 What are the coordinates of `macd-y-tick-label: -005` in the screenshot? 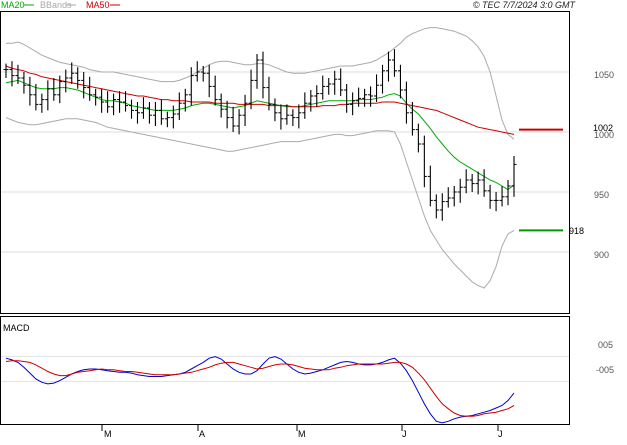 It's located at (605, 370).